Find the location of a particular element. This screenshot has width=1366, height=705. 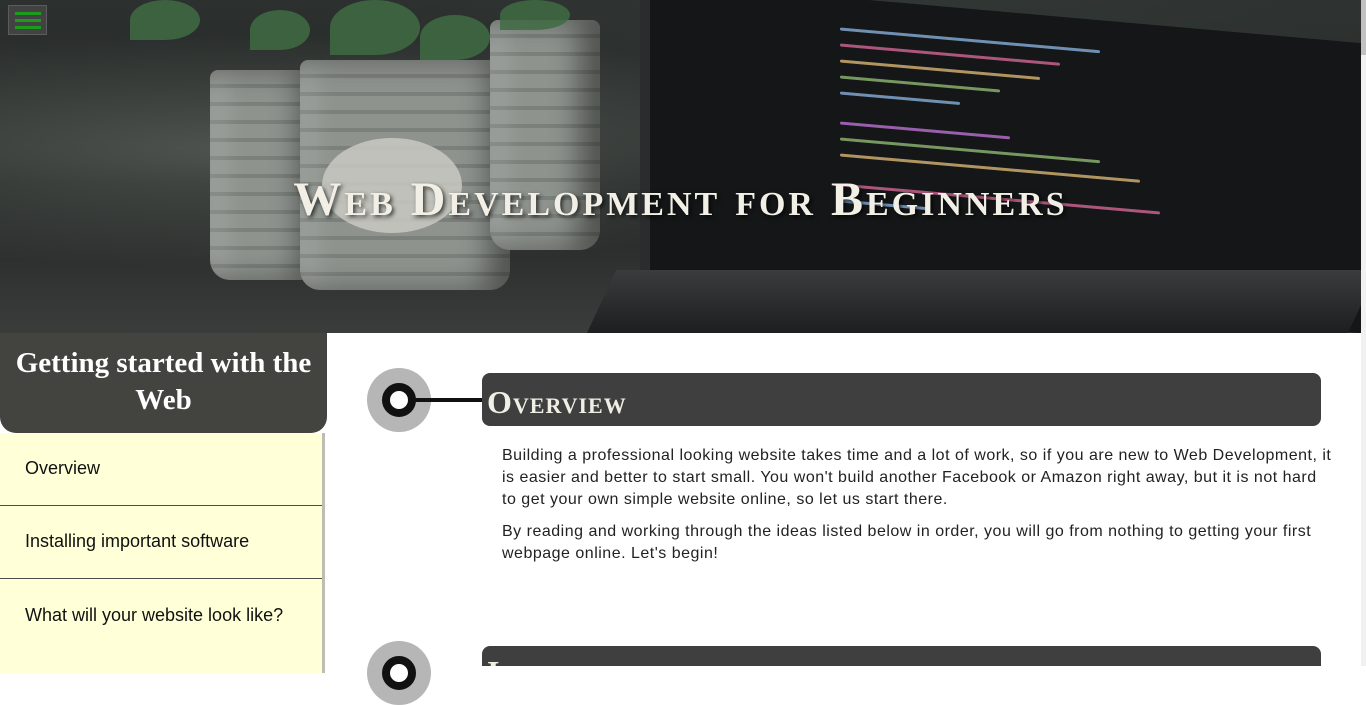

menu-button is located at coordinates (27, 20).